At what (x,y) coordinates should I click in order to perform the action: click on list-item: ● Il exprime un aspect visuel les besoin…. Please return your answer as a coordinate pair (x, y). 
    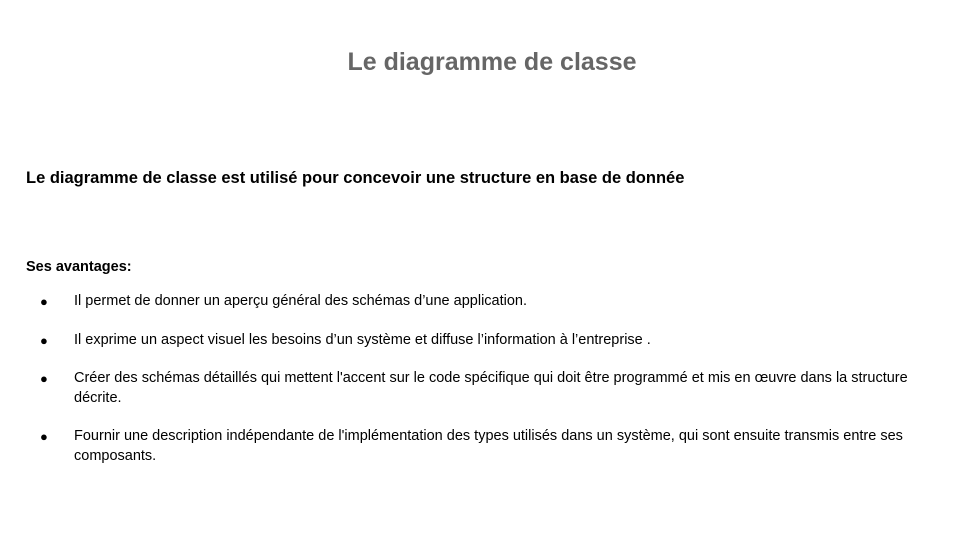
    Looking at the image, I should click on (480, 341).